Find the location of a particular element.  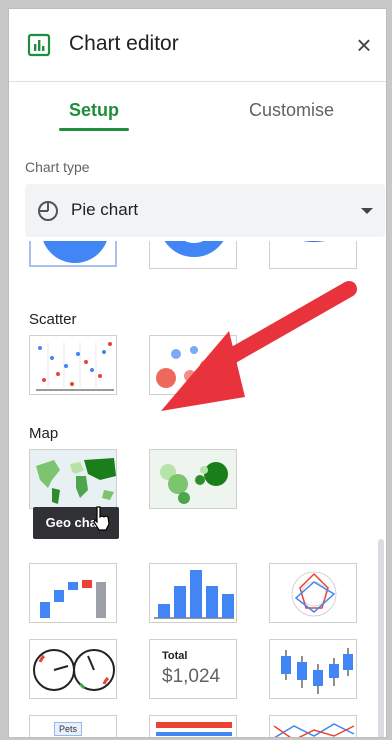

3d-pie-chart-option is located at coordinates (313, 255).